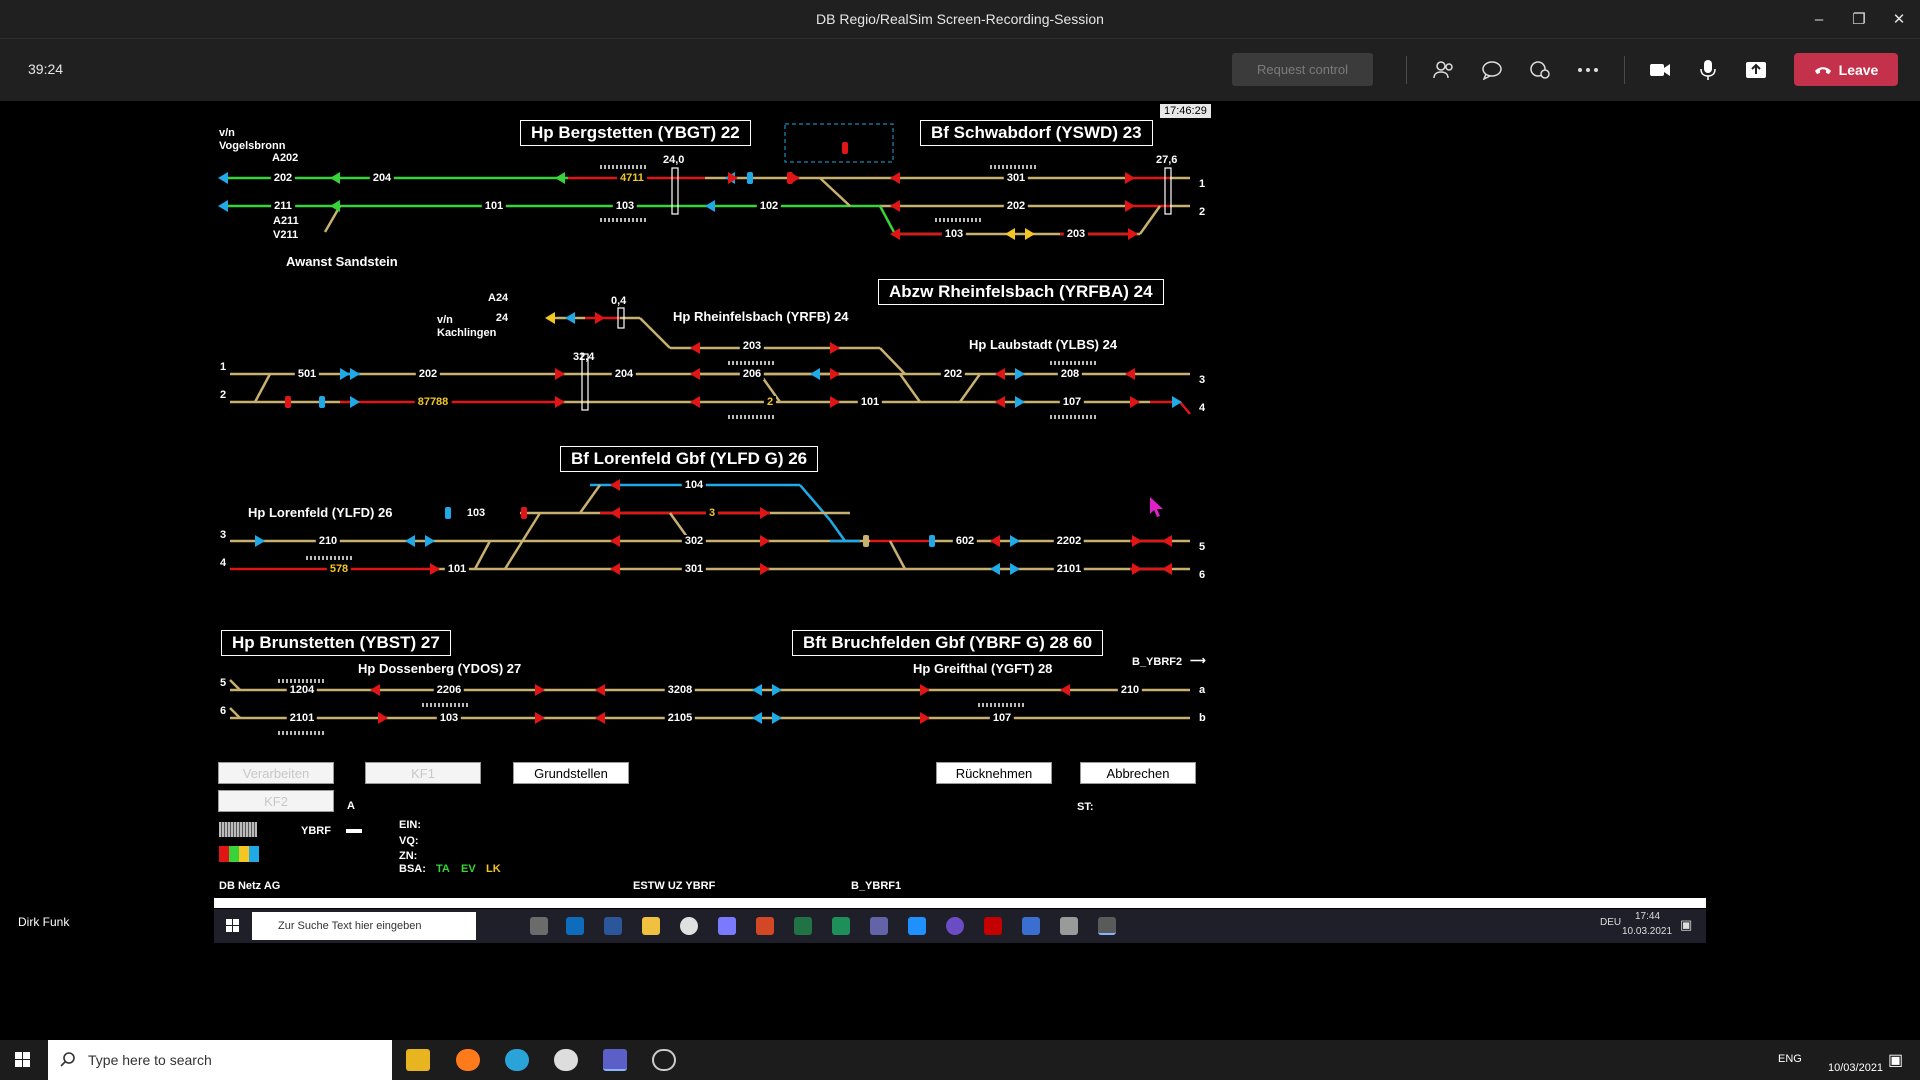 The image size is (1920, 1080). What do you see at coordinates (993, 926) in the screenshot?
I see `acrobat-icon` at bounding box center [993, 926].